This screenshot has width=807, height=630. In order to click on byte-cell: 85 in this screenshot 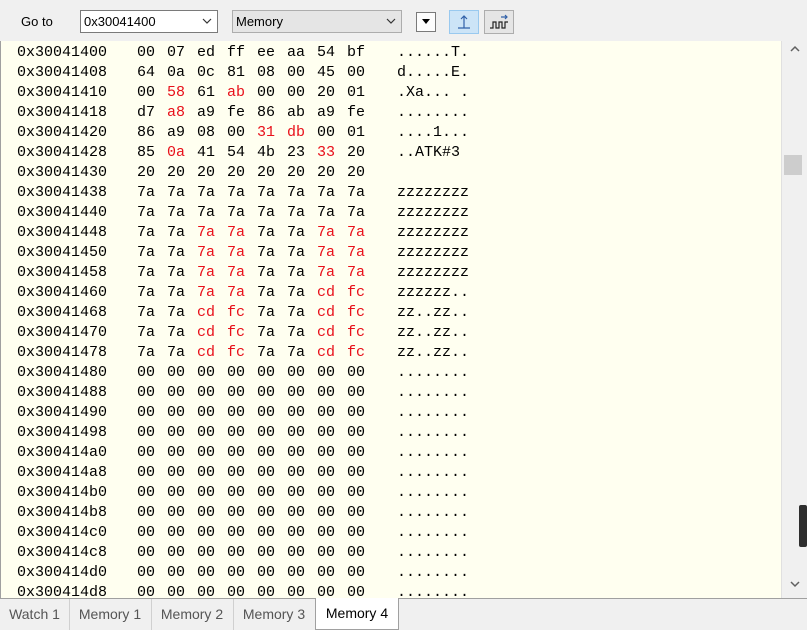, I will do `click(146, 153)`.